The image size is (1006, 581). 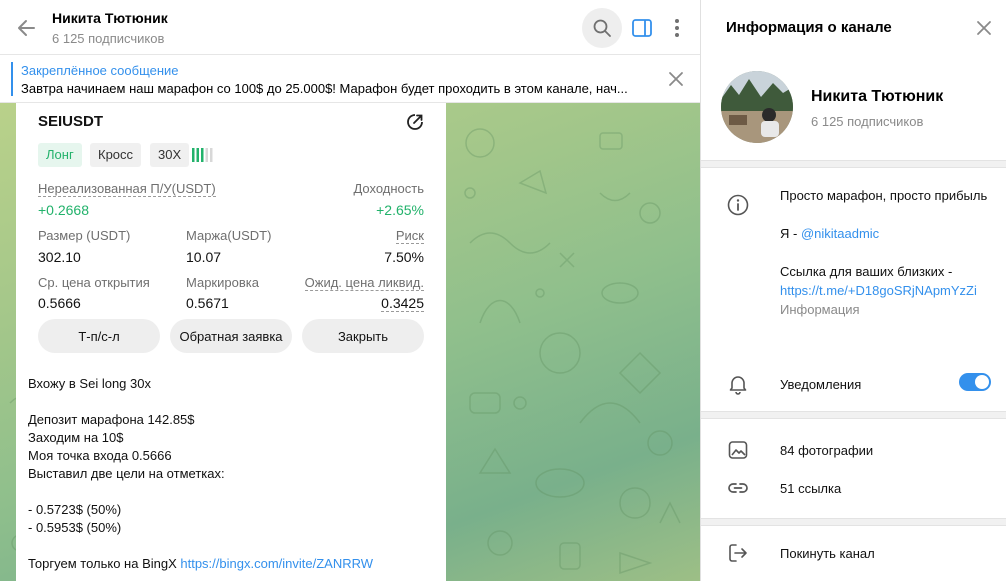 What do you see at coordinates (738, 450) in the screenshot?
I see `photo-icon` at bounding box center [738, 450].